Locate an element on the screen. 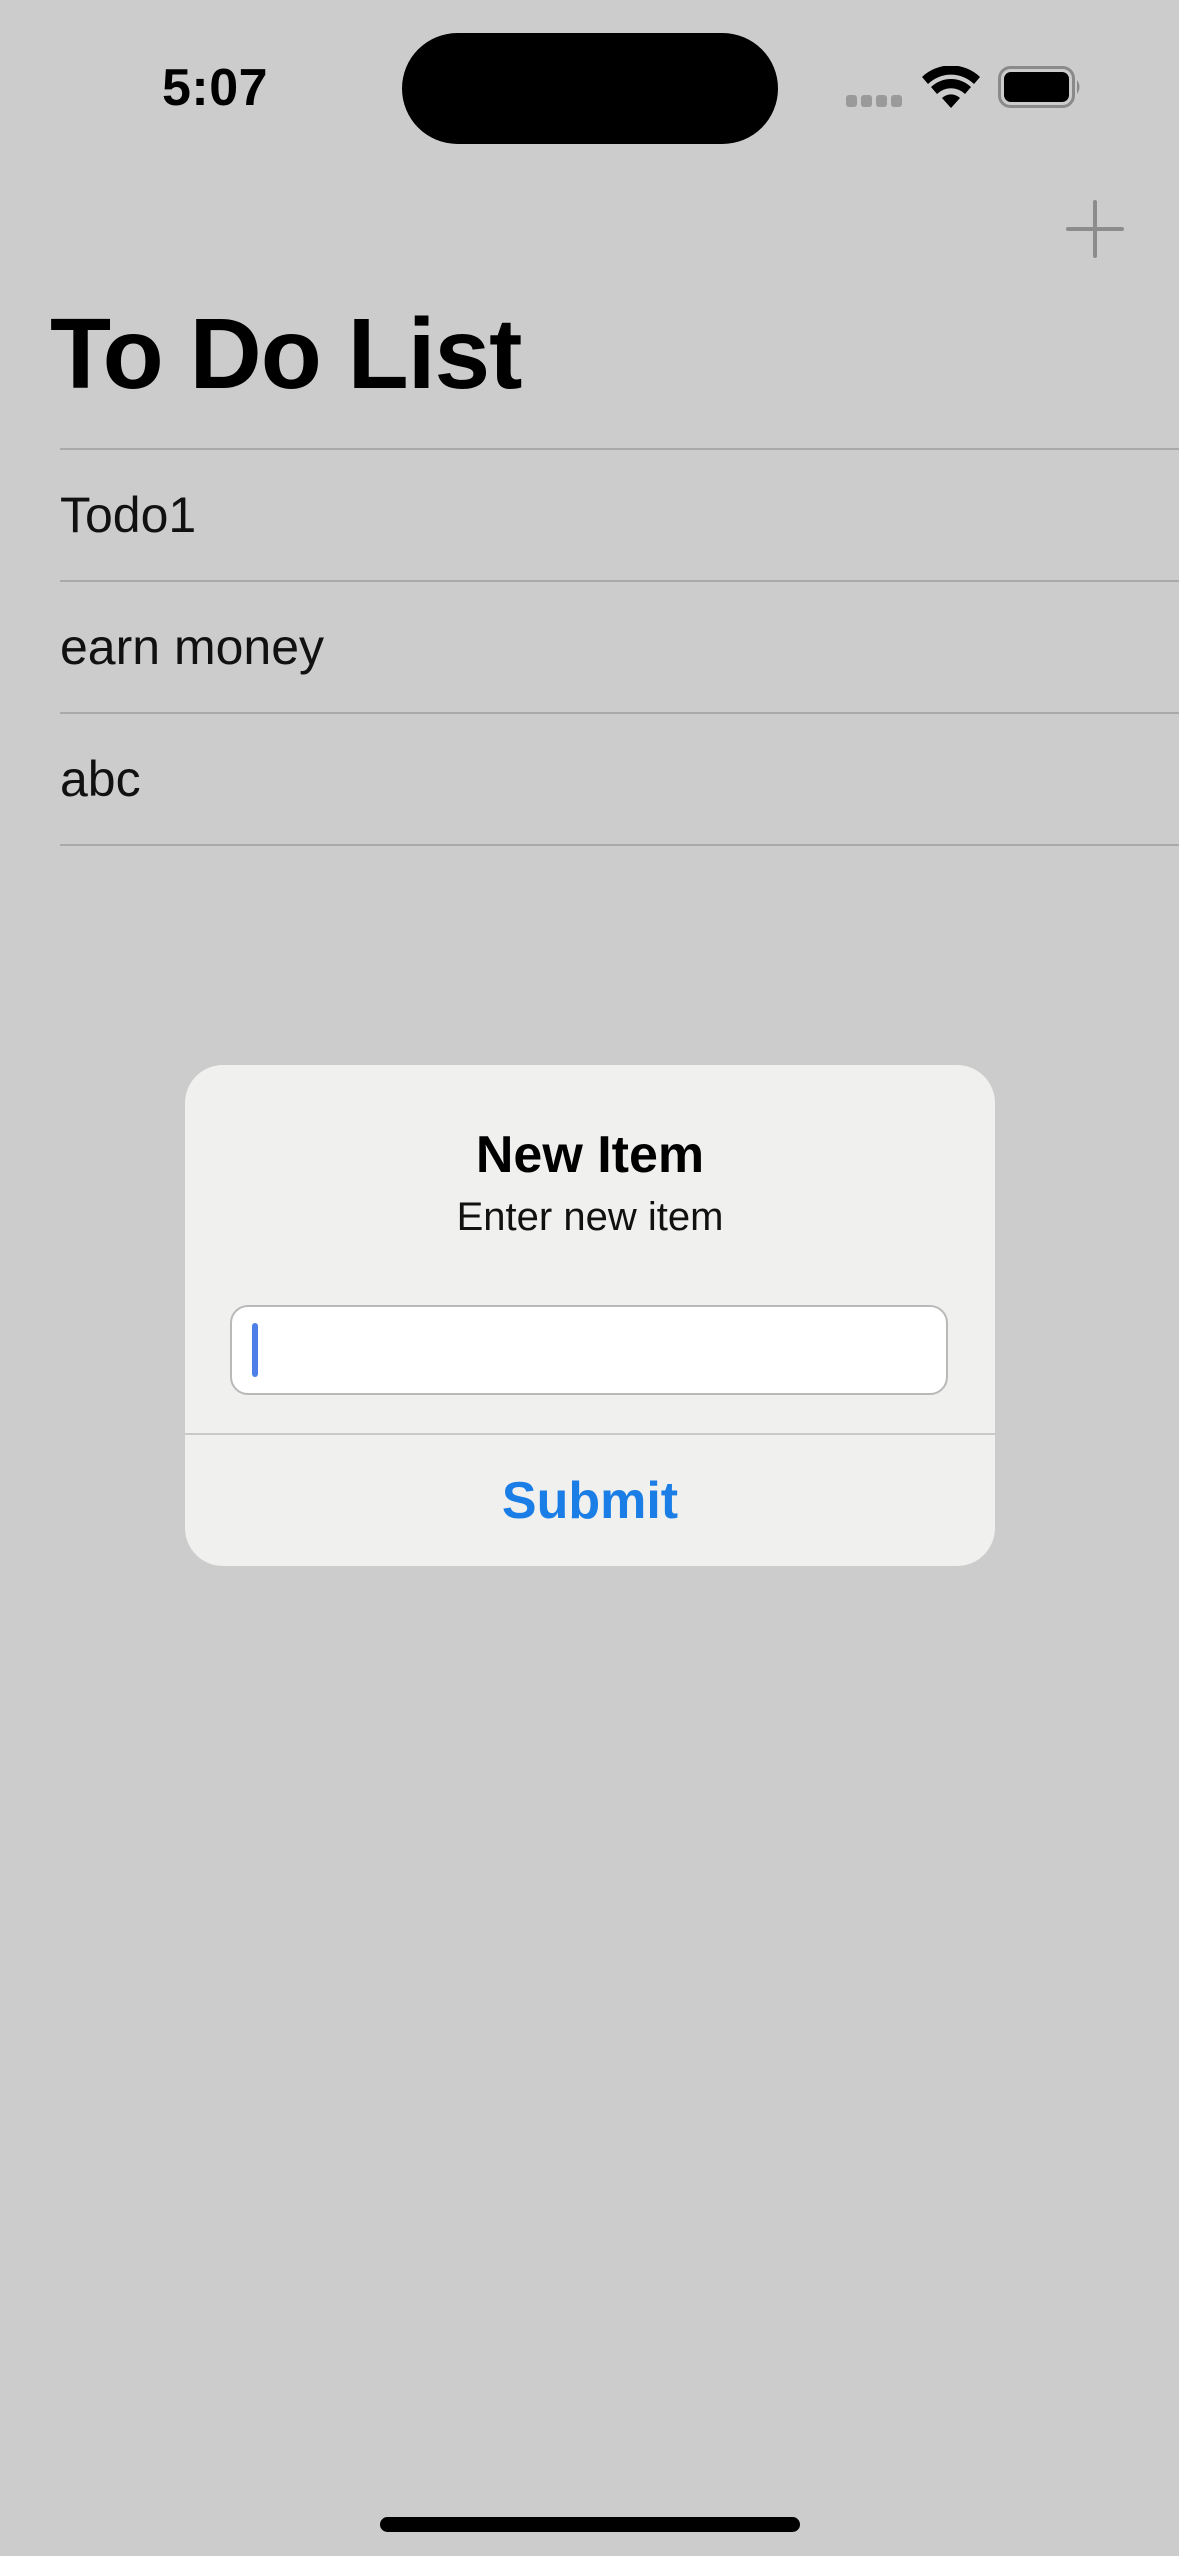 The image size is (1179, 2556). list-item: earn money is located at coordinates (619, 648).